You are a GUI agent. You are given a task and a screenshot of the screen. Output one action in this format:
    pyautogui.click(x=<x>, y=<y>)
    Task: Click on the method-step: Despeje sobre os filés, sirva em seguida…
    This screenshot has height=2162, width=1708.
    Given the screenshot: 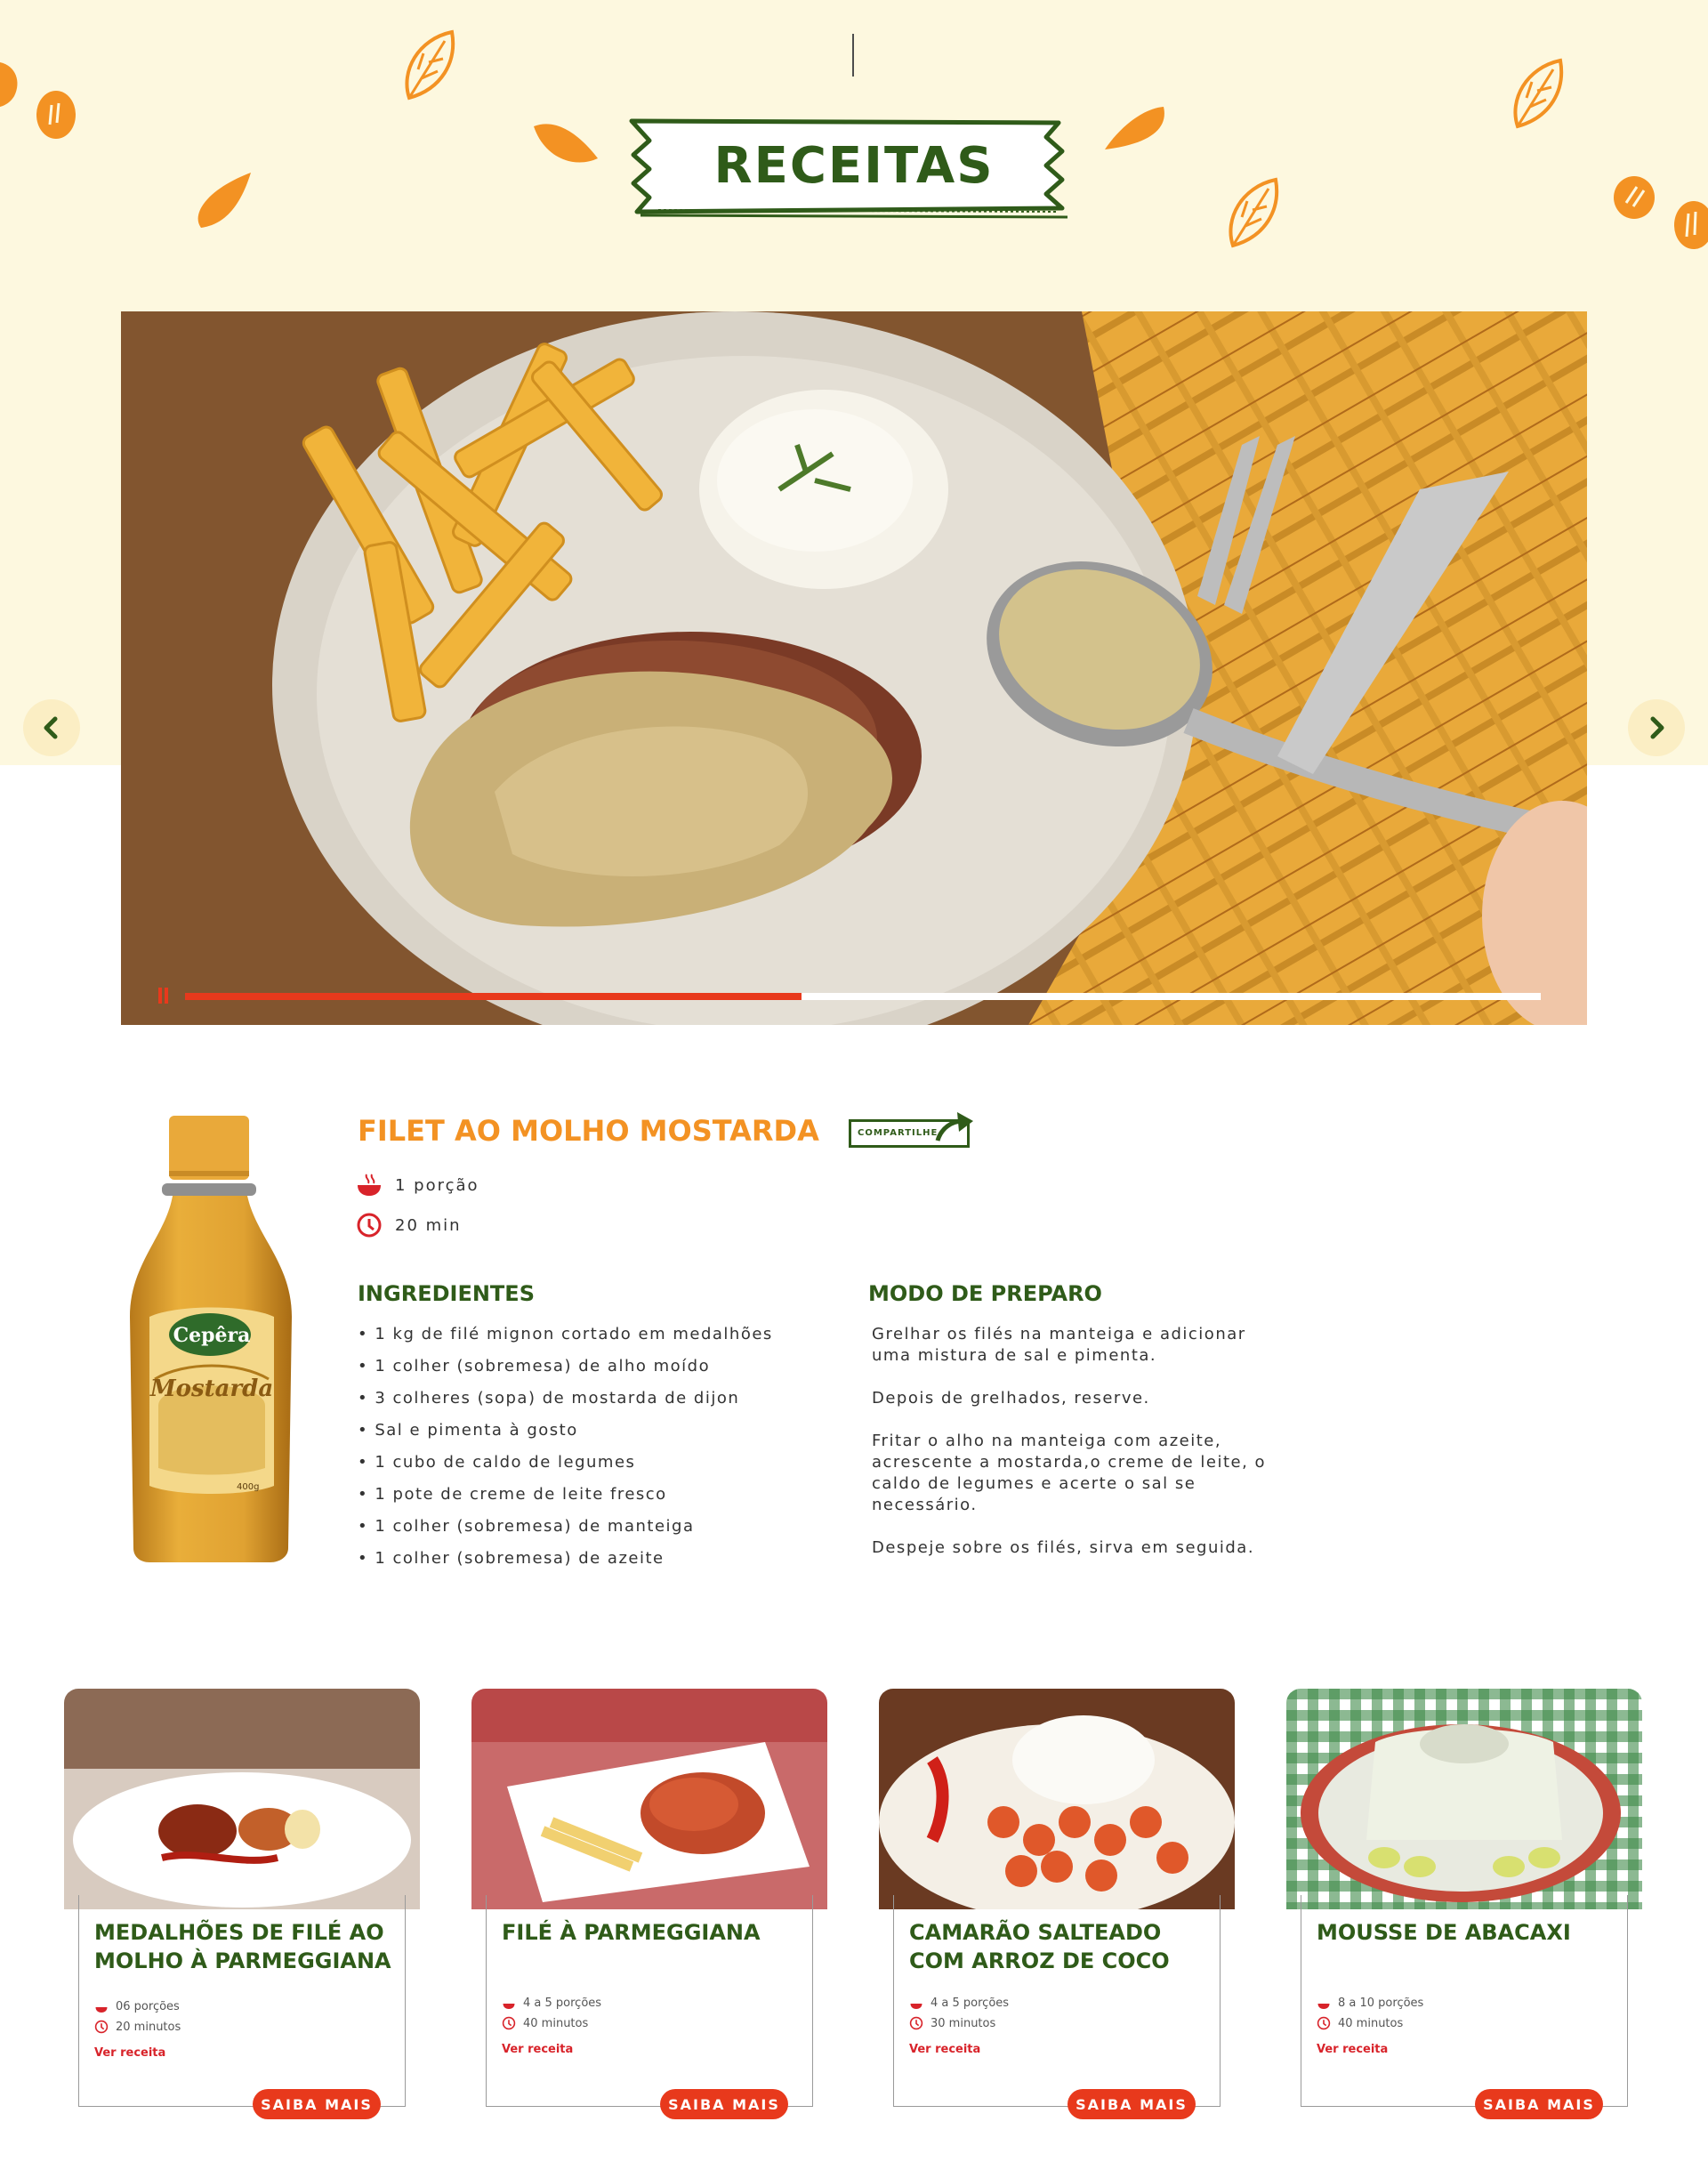 What is the action you would take?
    pyautogui.click(x=1063, y=1548)
    